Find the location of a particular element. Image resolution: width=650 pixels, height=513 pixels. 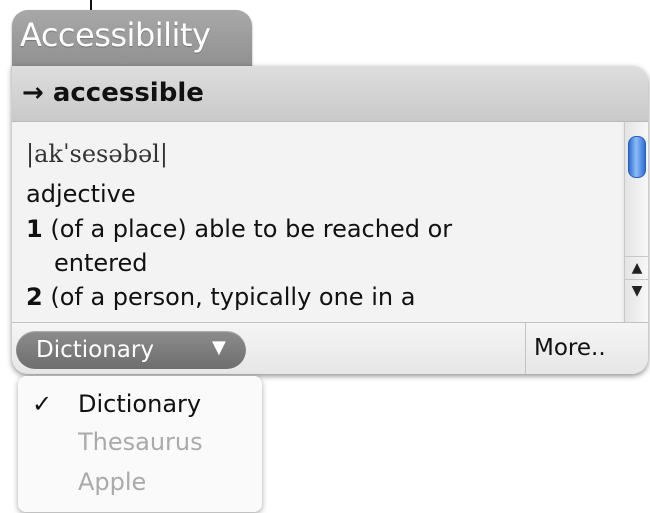

source-dropdown-menu: ✓ Dictionary Thesaurus Apple is located at coordinates (140, 444).